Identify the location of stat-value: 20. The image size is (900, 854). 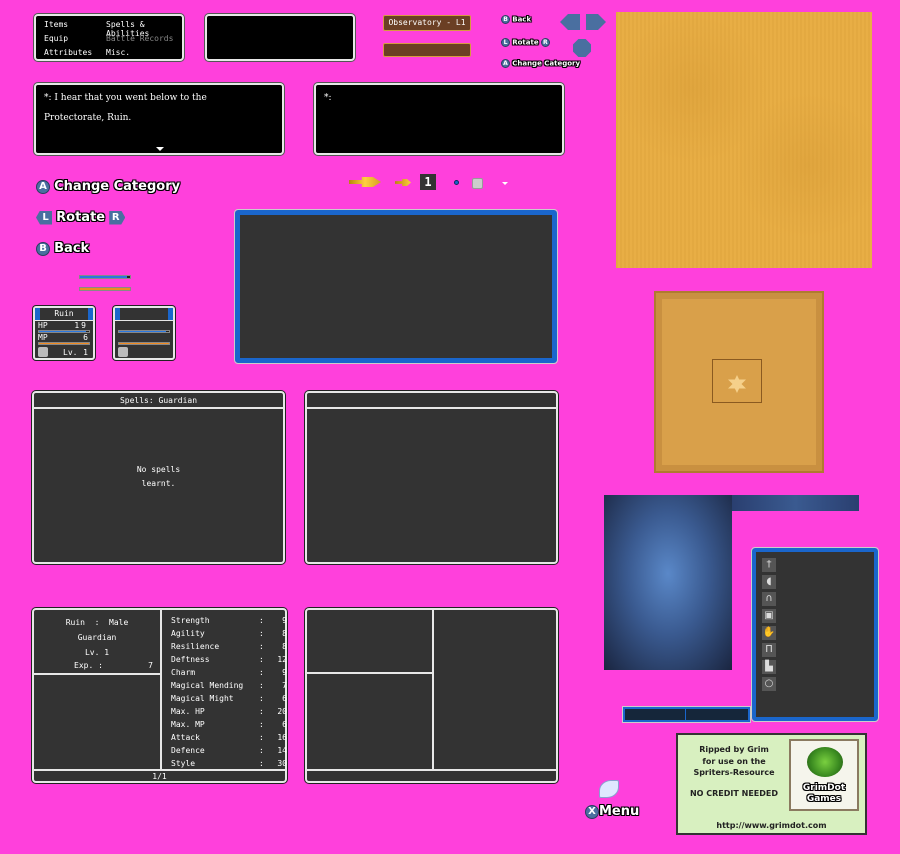
(282, 711).